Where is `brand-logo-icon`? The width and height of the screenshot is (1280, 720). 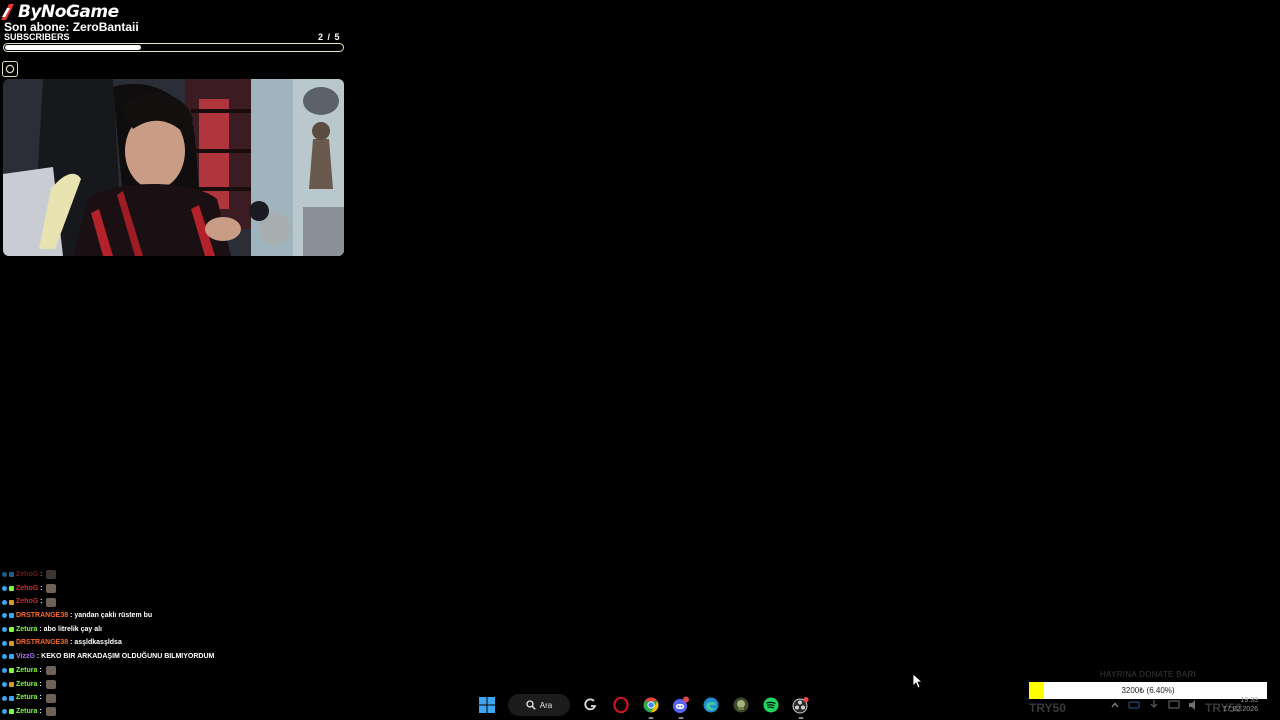 brand-logo-icon is located at coordinates (7, 12).